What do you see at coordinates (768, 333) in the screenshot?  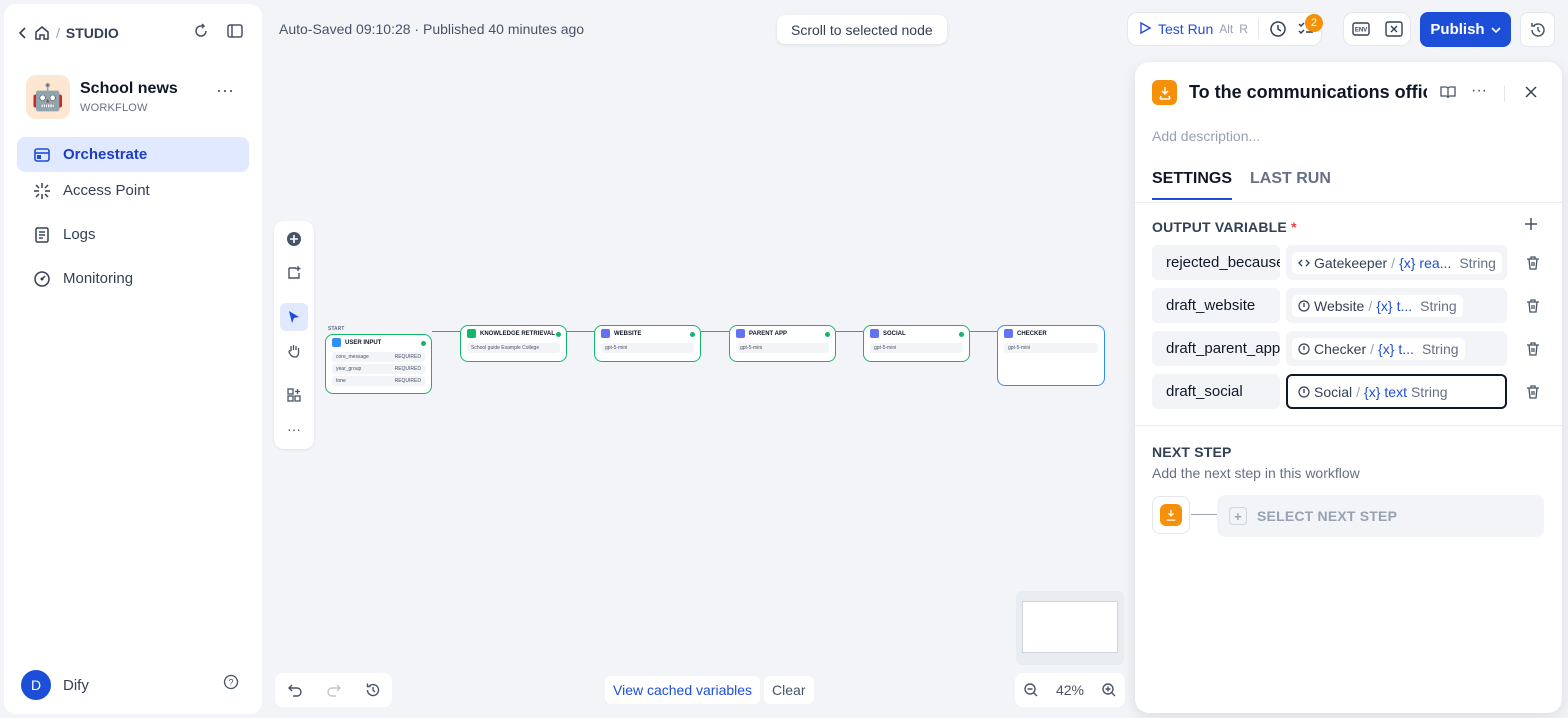 I see `node-title: PARENT APP` at bounding box center [768, 333].